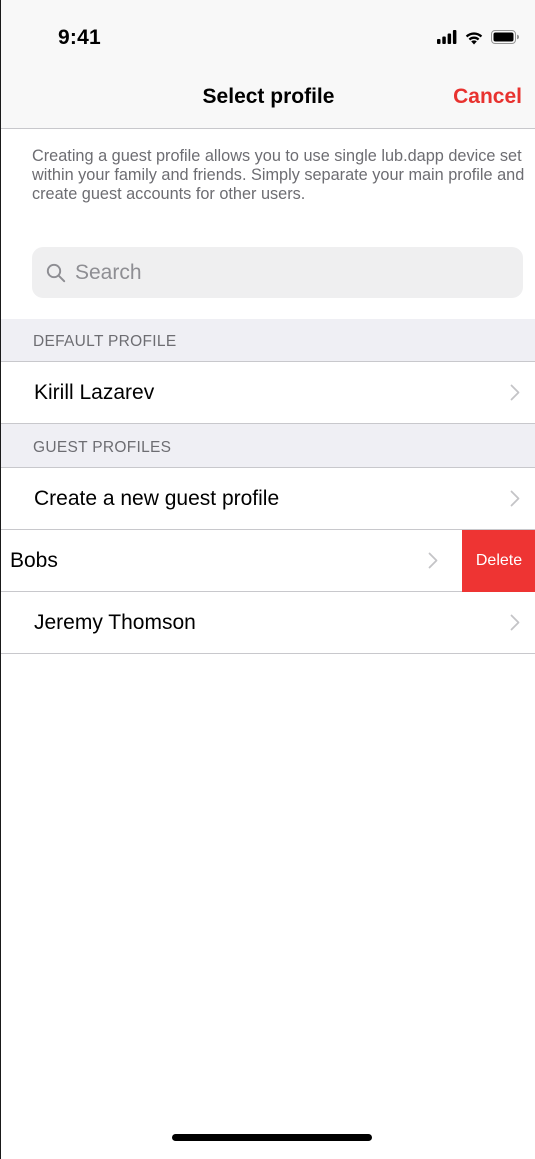  What do you see at coordinates (268, 34) in the screenshot?
I see `status-bar: 9:41` at bounding box center [268, 34].